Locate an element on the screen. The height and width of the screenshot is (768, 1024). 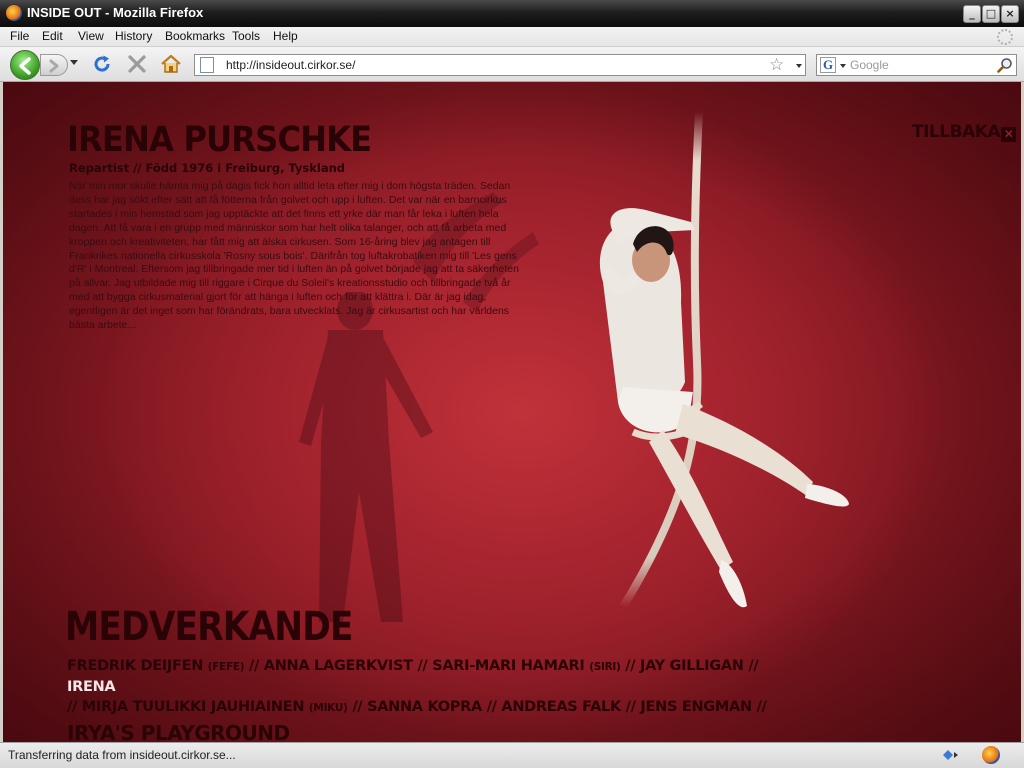
back-icon is located at coordinates (25, 66).